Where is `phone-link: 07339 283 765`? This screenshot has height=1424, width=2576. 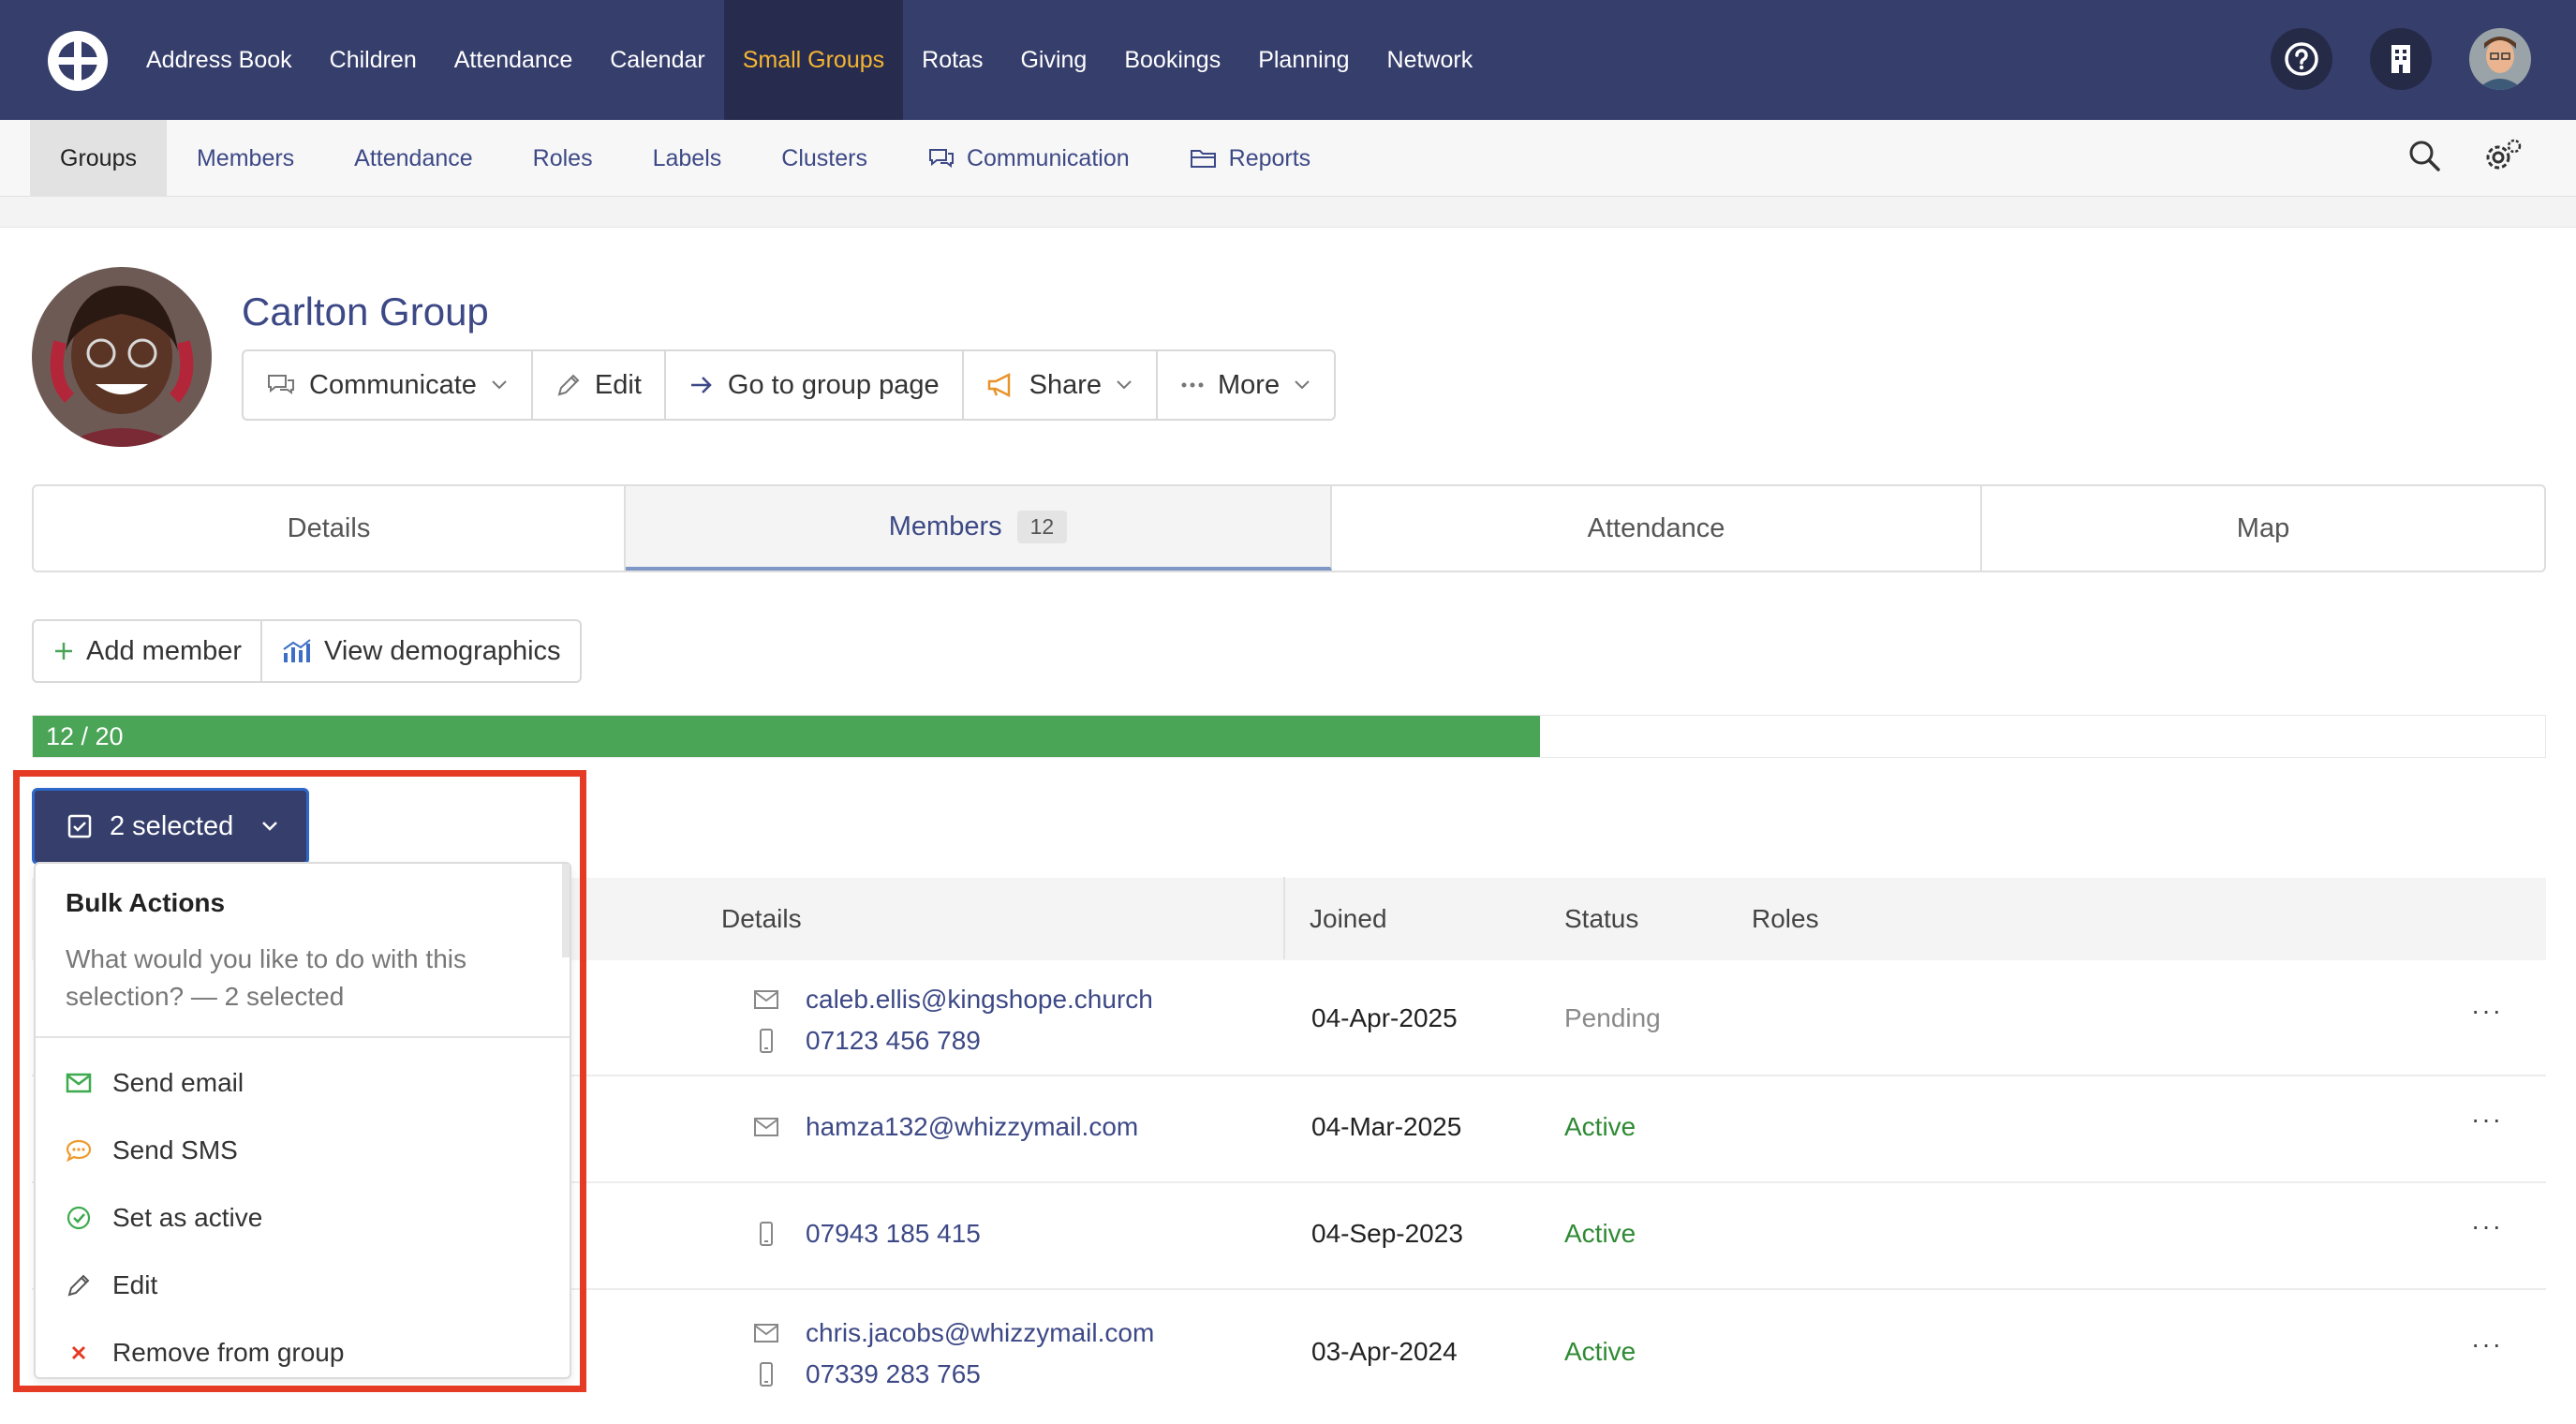
phone-link: 07339 283 765 is located at coordinates (894, 1374).